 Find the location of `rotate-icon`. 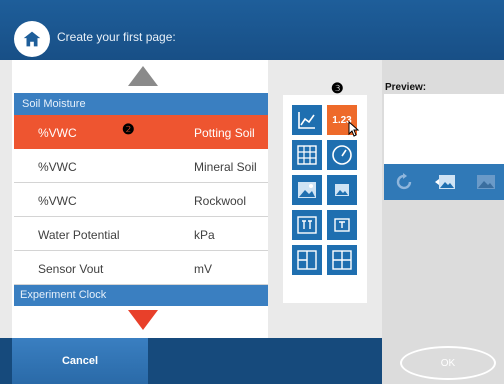

rotate-icon is located at coordinates (404, 181).